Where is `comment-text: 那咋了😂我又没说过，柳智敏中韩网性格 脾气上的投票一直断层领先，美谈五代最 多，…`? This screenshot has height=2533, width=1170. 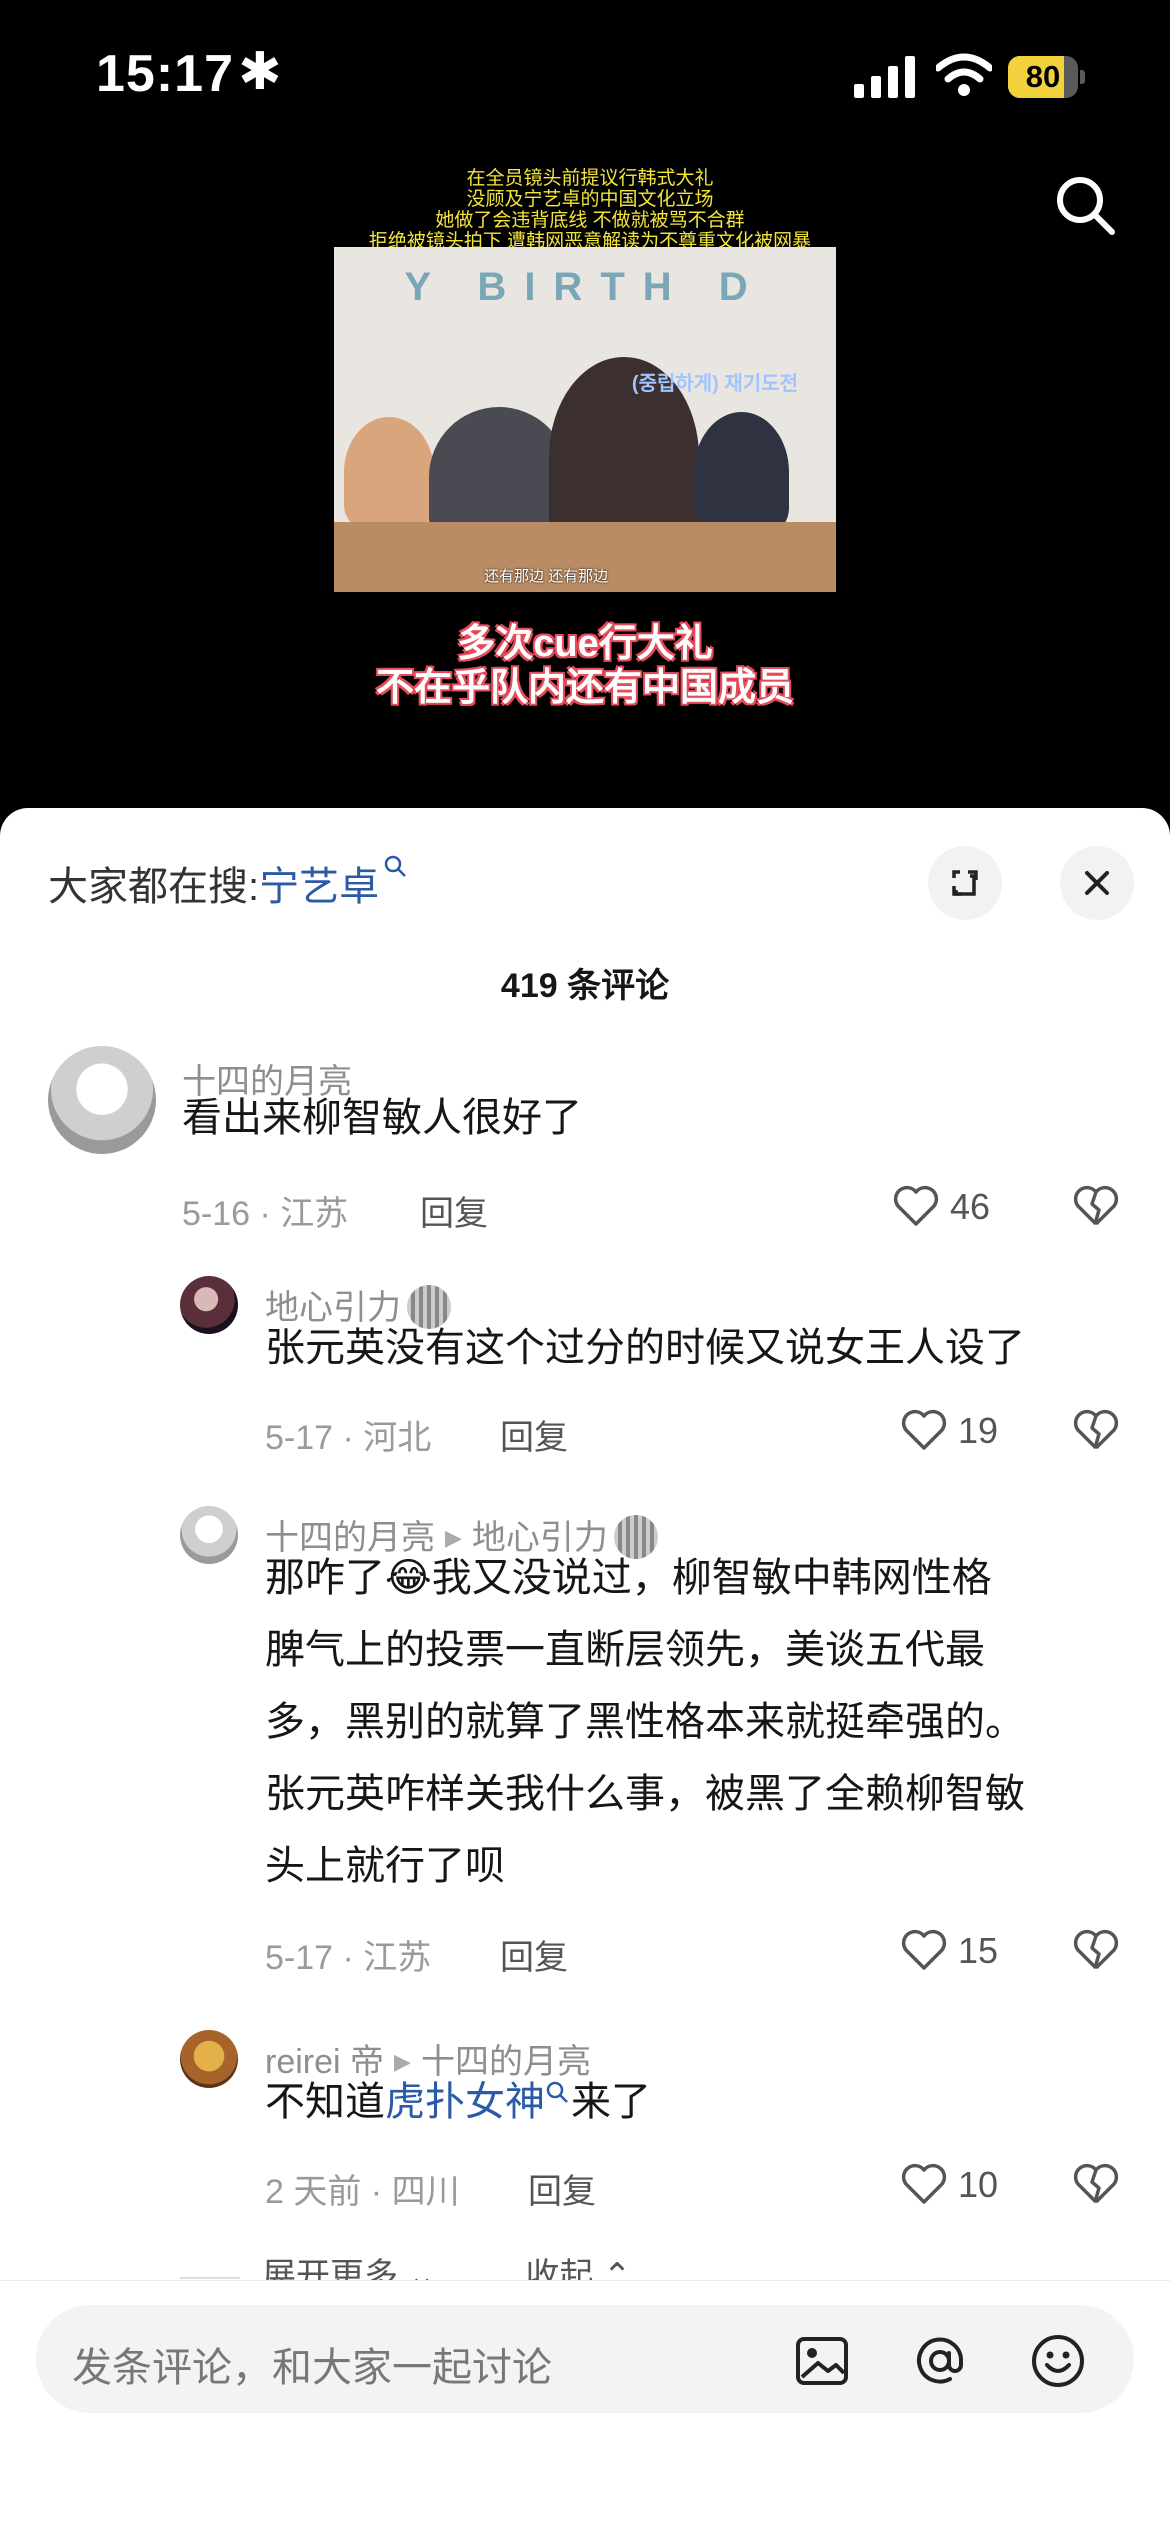
comment-text: 那咋了😂我又没说过，柳智敏中韩网性格 脾气上的投票一直断层领先，美谈五代最 多，… is located at coordinates (645, 1722).